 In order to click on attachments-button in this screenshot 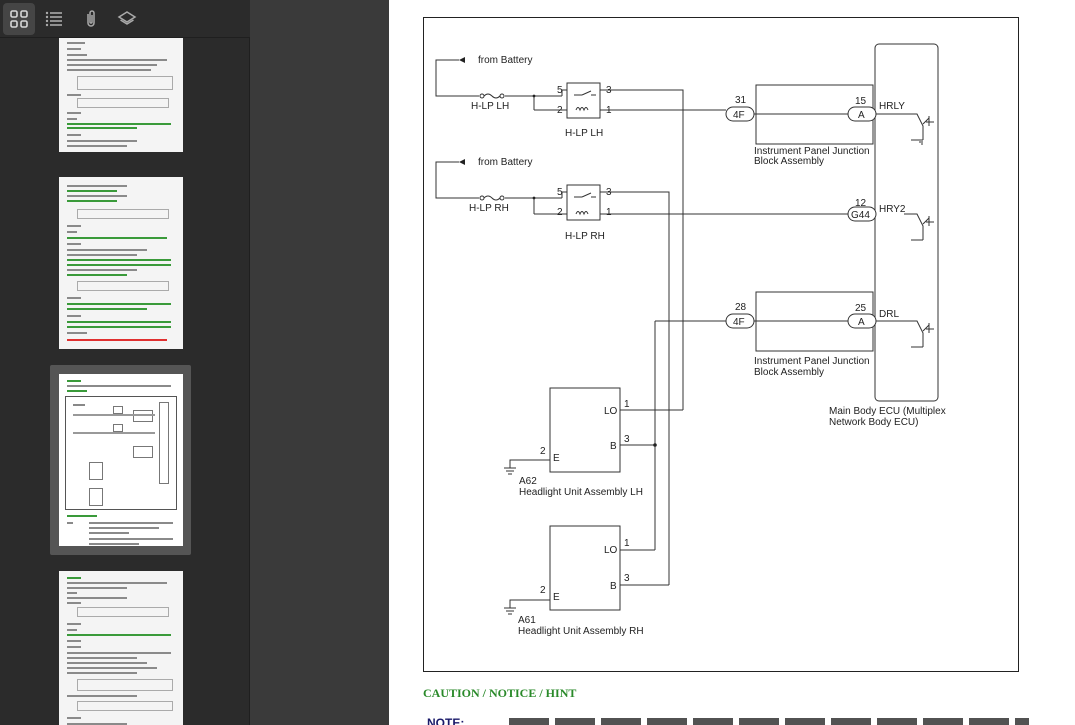, I will do `click(91, 19)`.